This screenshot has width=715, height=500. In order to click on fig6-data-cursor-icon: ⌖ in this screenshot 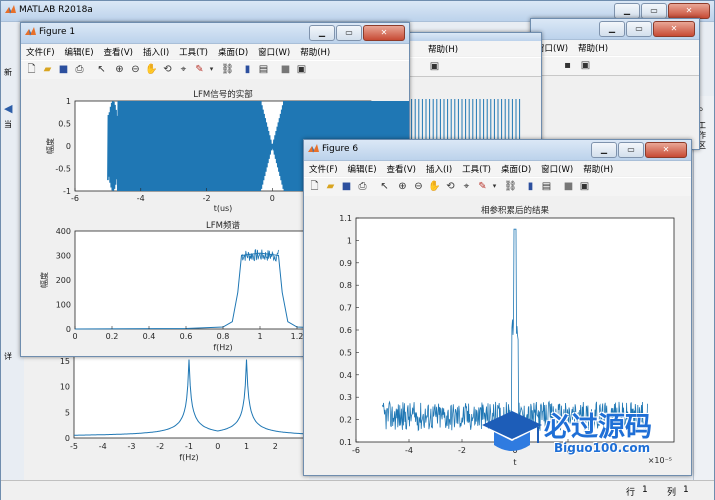, I will do `click(466, 186)`.